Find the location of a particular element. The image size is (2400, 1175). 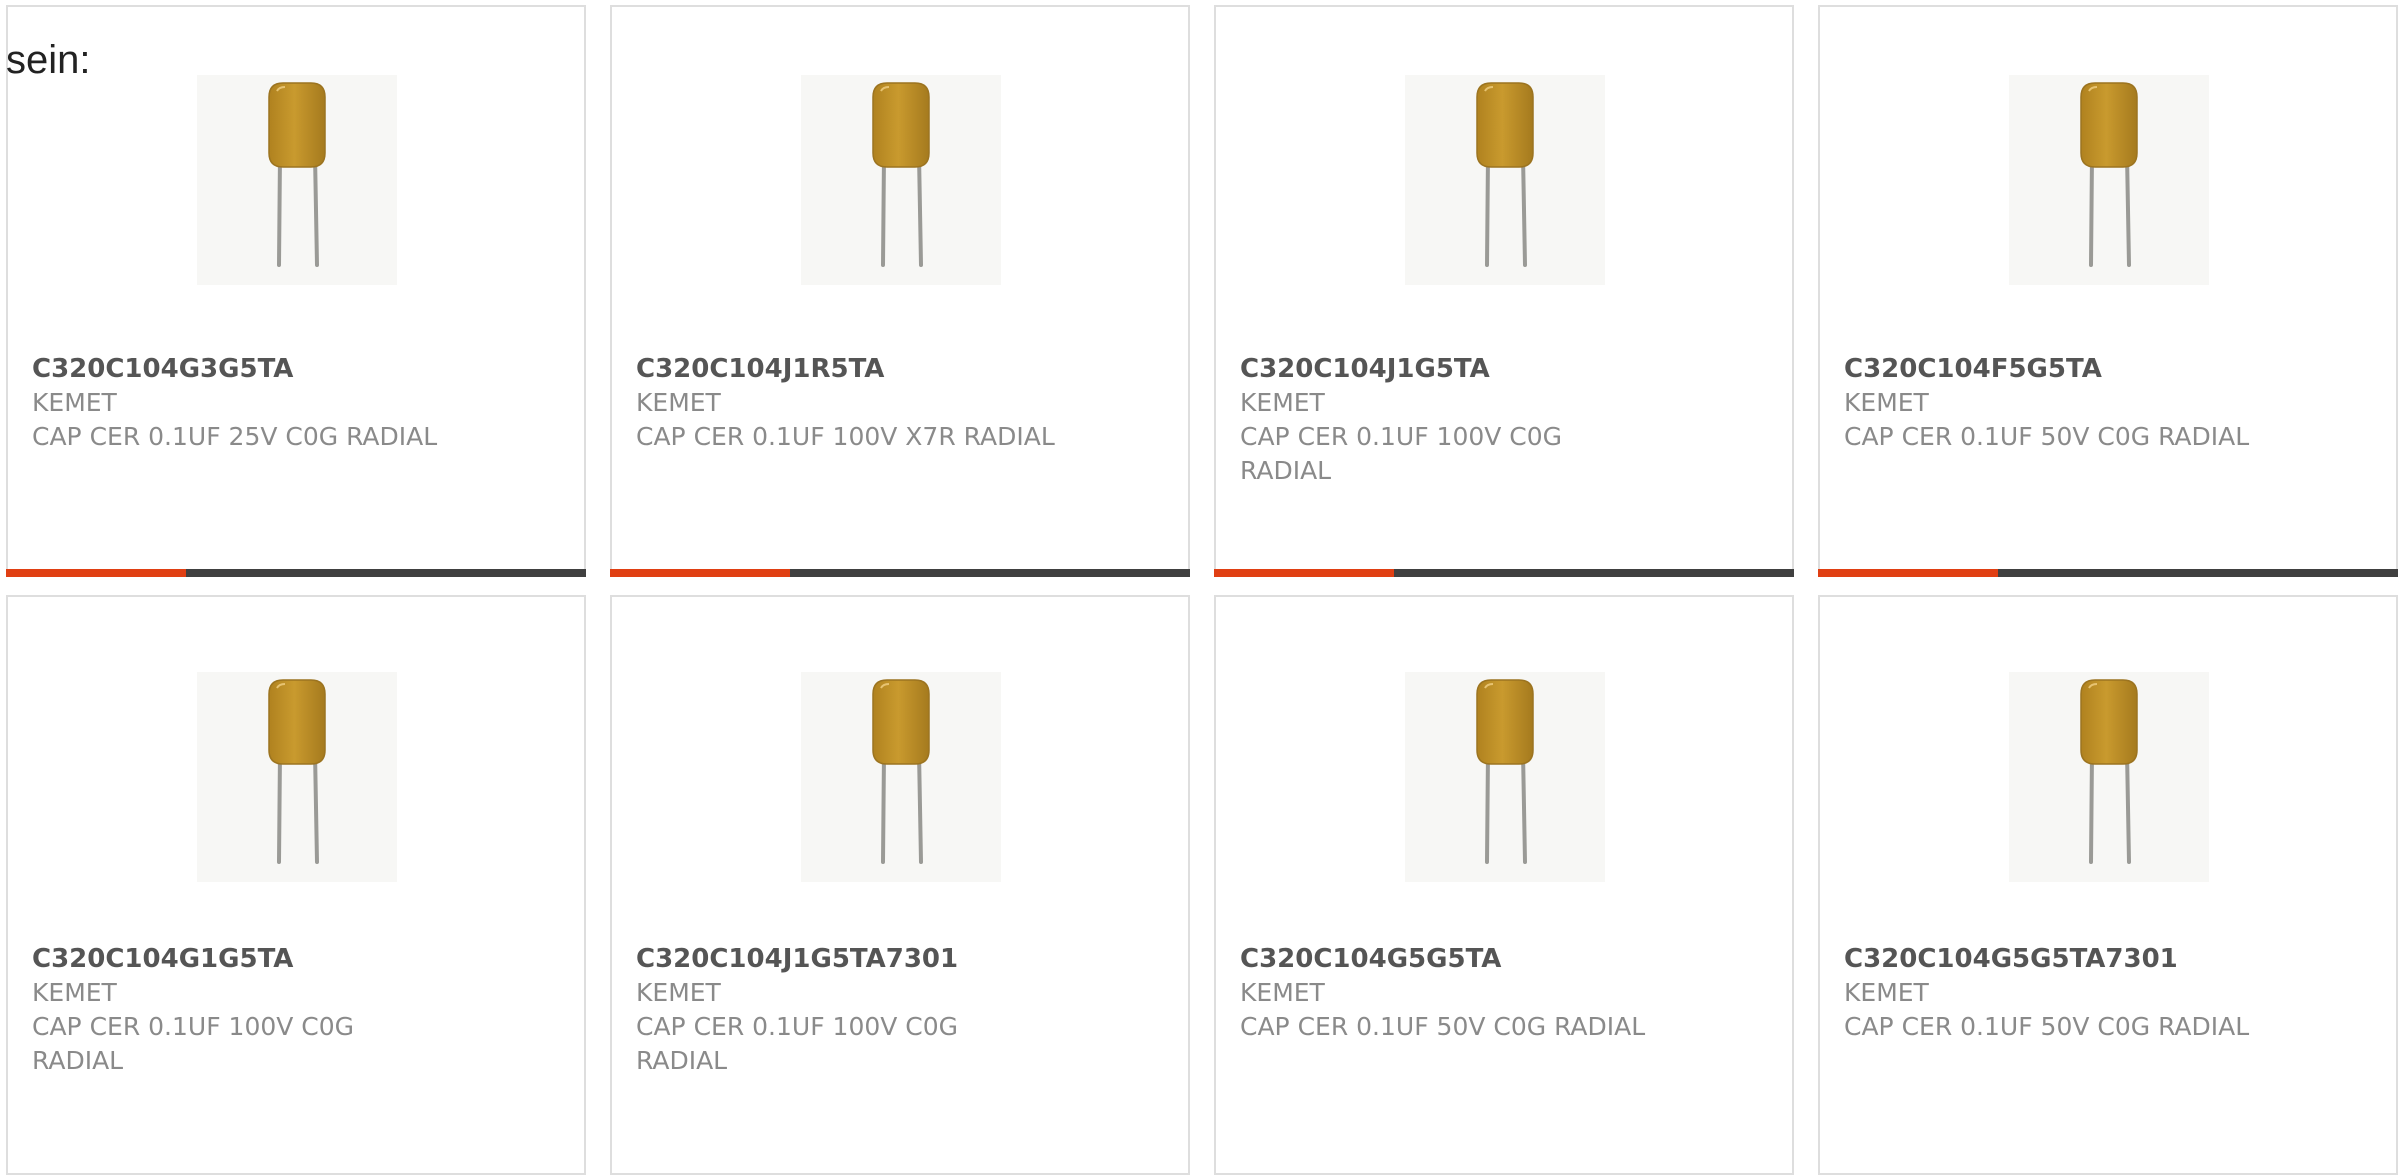

part-number: C320C104G5G5TA is located at coordinates (1490, 959).